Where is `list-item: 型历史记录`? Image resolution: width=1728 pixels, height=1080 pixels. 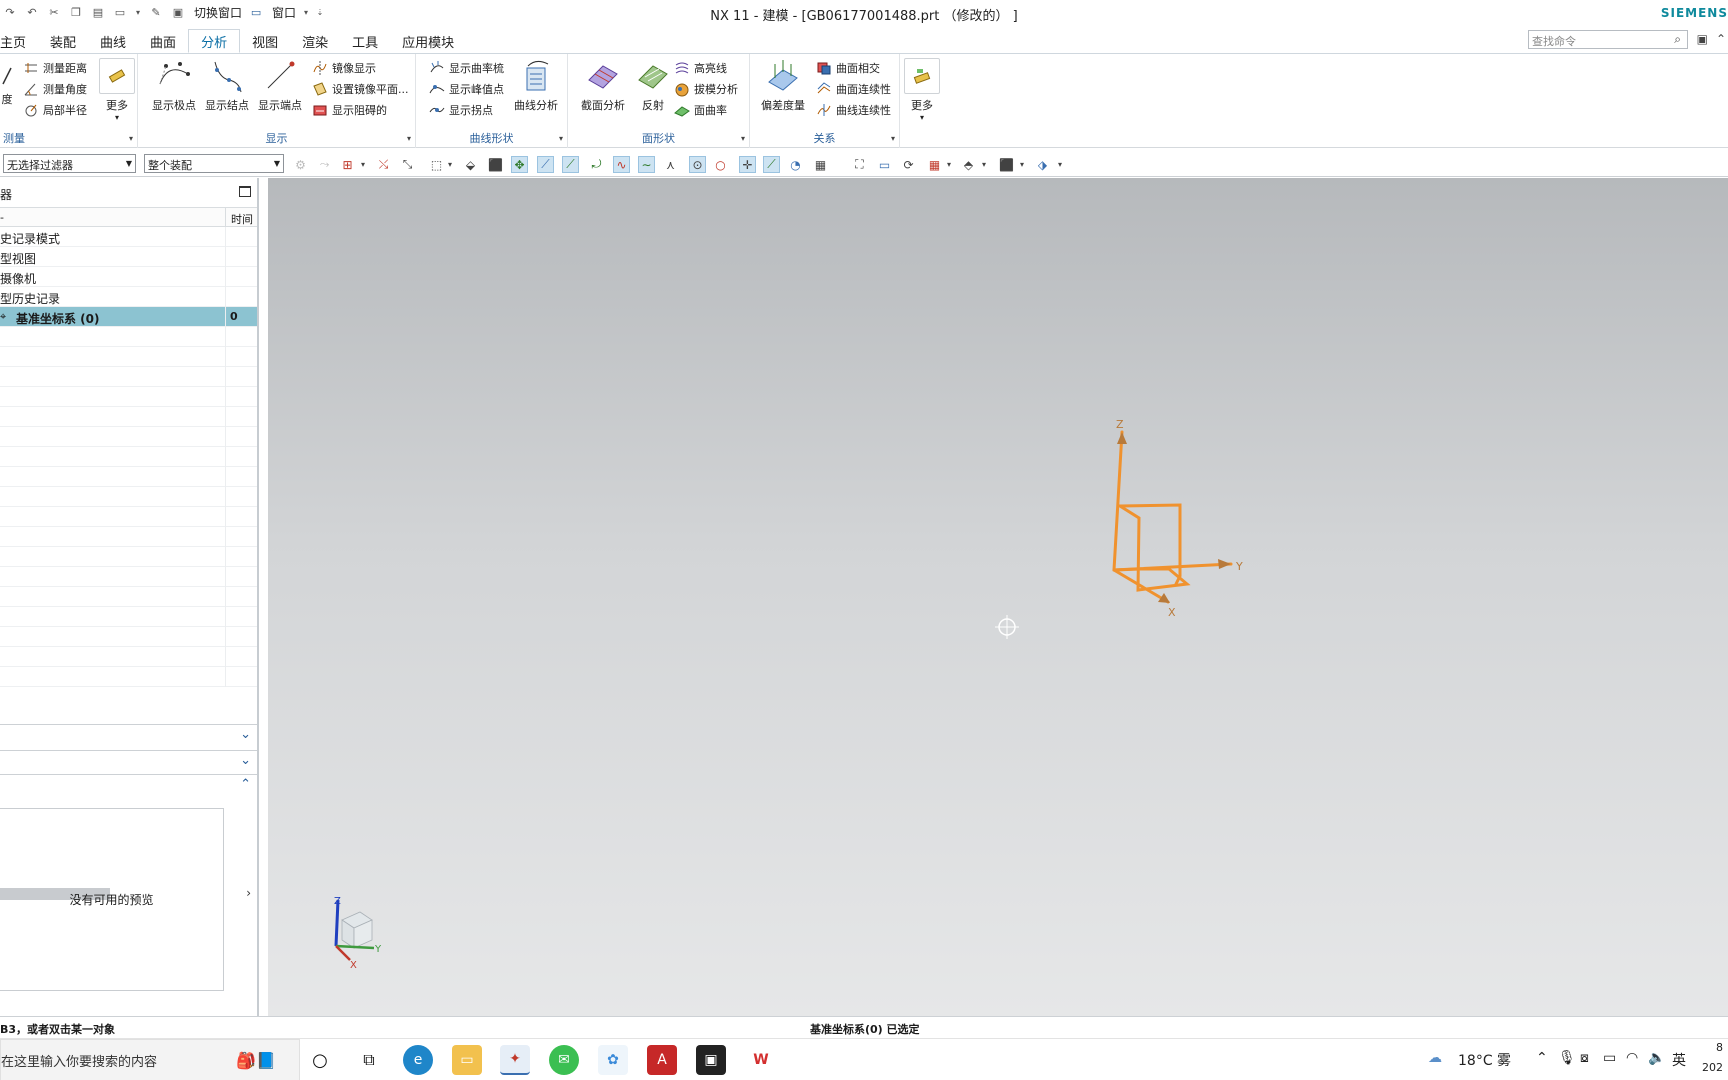 list-item: 型历史记录 is located at coordinates (128, 297).